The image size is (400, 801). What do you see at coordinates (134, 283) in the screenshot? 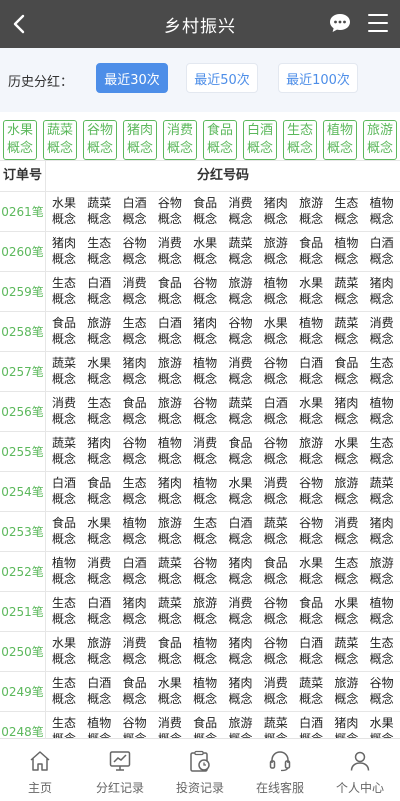
I see `code-name: 消费` at bounding box center [134, 283].